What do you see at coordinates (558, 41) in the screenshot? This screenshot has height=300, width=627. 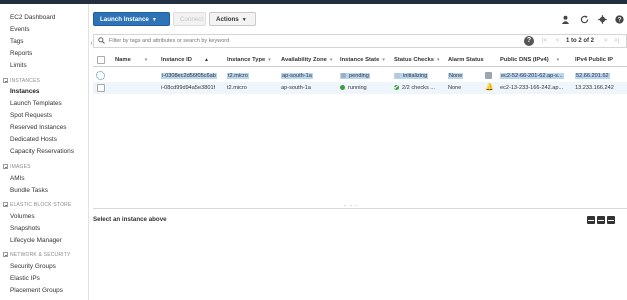 I see `previous-page-icon: <` at bounding box center [558, 41].